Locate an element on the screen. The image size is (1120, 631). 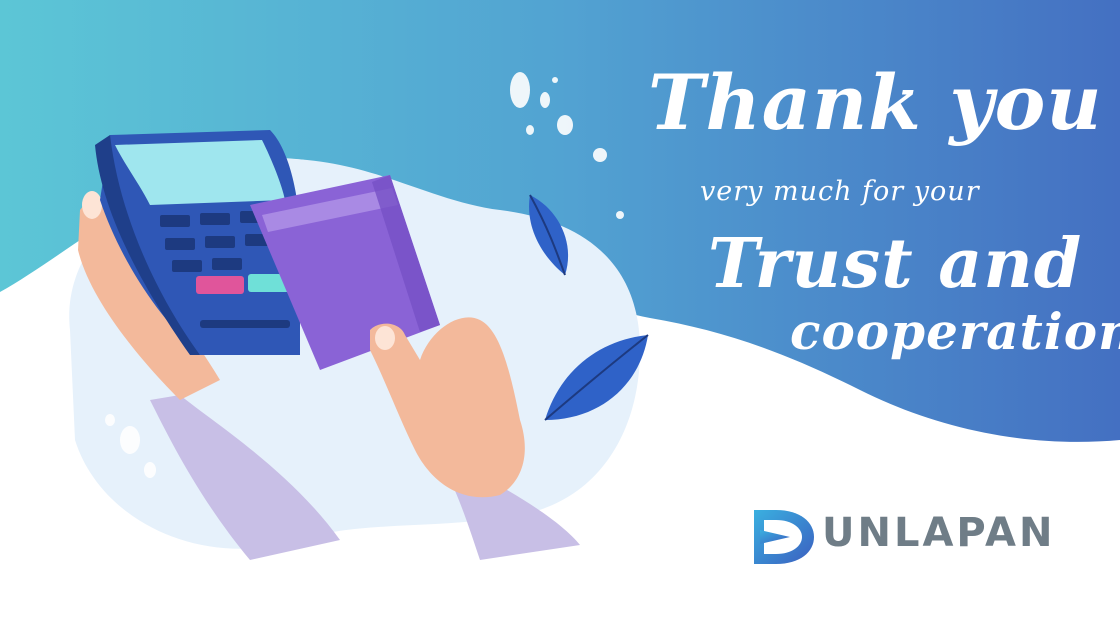
headline-very-much: very much for your is located at coordinates (840, 191).